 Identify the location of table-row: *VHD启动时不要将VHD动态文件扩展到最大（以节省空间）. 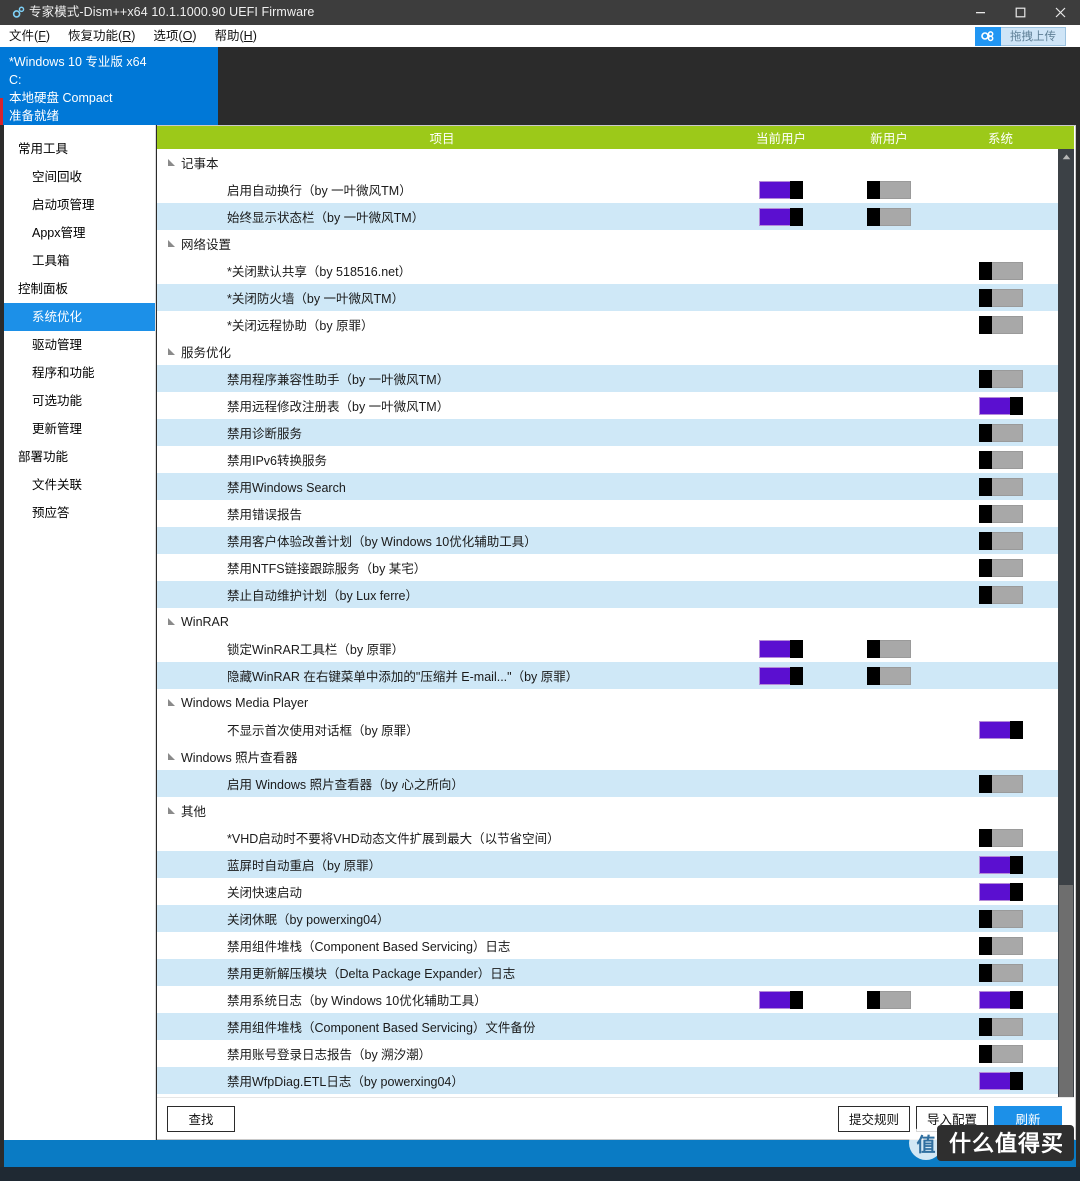
(607, 837).